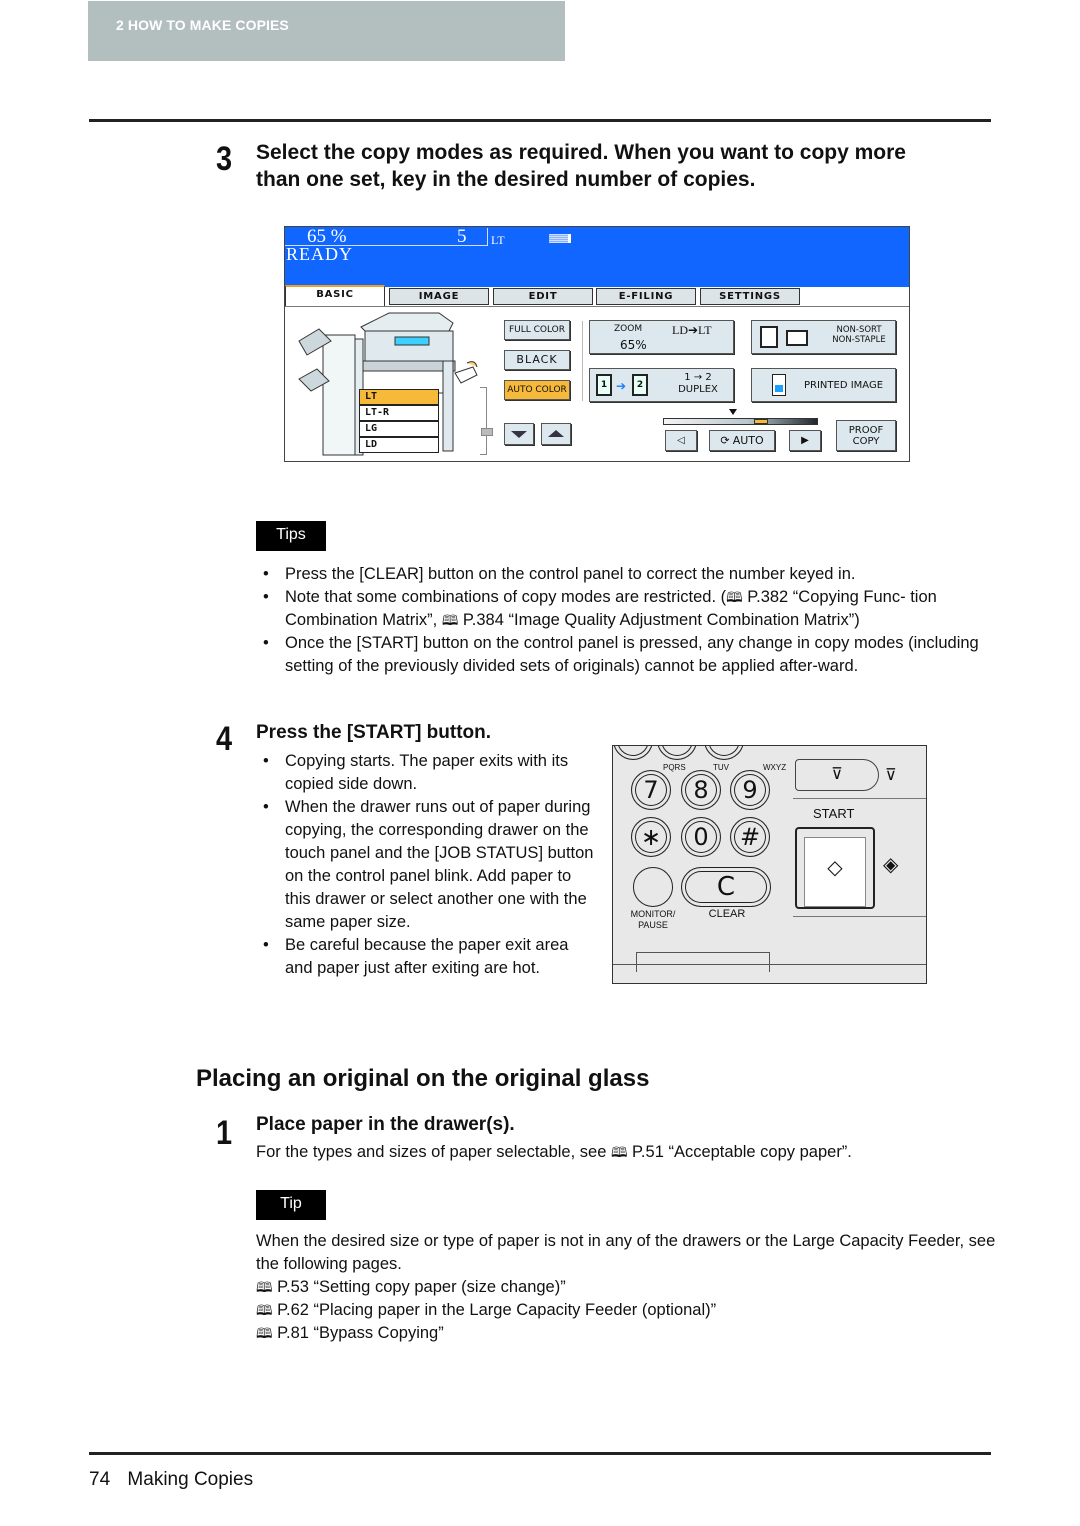 The height and width of the screenshot is (1526, 1080). I want to click on reference-link-p382: P.382 “Copying Func-, so click(824, 597).